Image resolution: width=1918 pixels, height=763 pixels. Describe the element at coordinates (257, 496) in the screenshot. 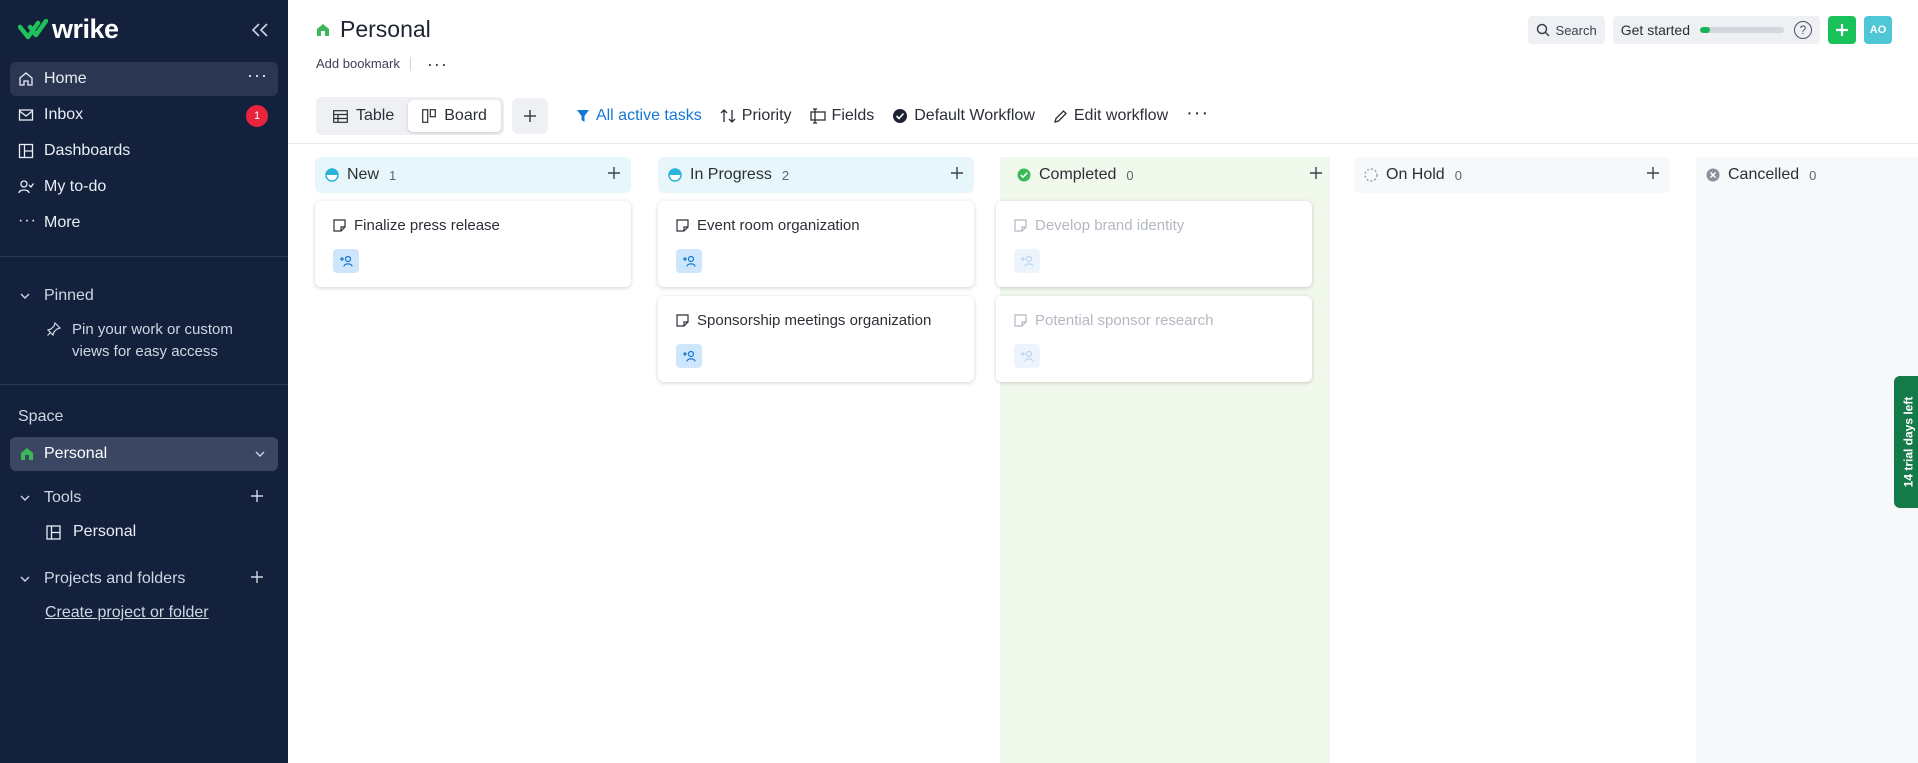

I see `add-tool-icon` at that location.